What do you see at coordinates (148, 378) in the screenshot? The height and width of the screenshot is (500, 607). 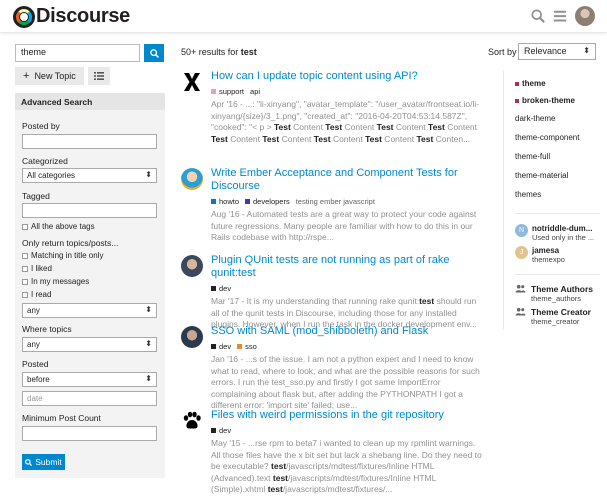 I see `chevron-updown-icon: ⬍` at bounding box center [148, 378].